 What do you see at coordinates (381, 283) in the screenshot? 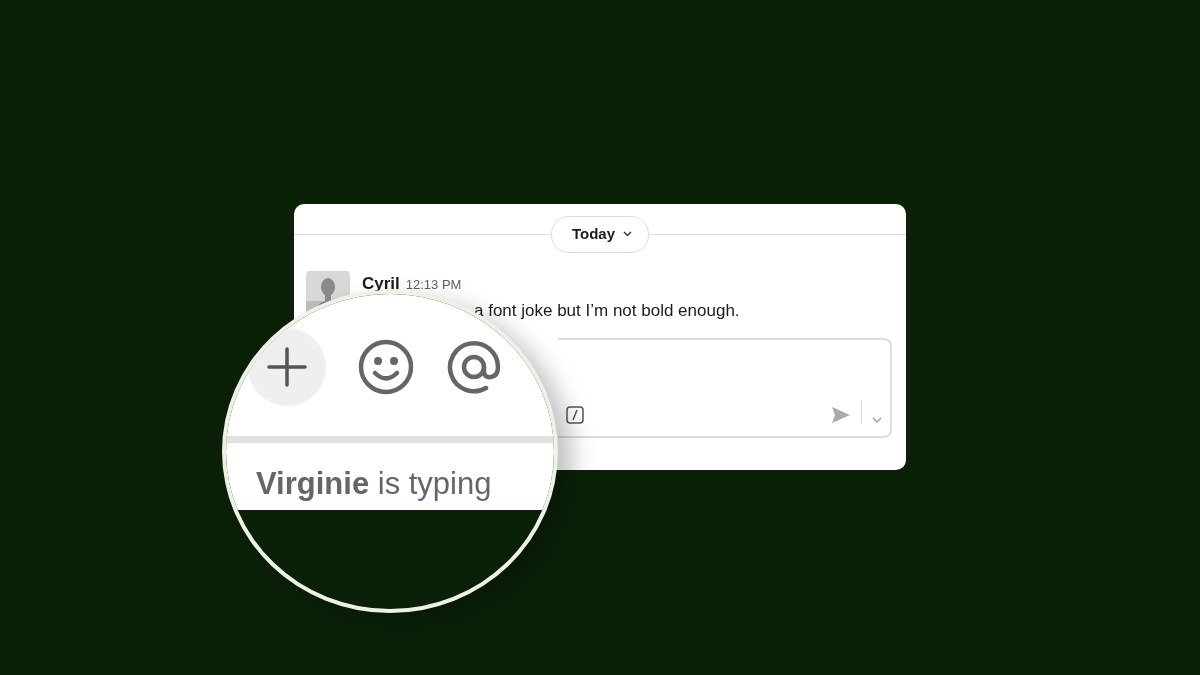
I see `author-name: Cyril` at bounding box center [381, 283].